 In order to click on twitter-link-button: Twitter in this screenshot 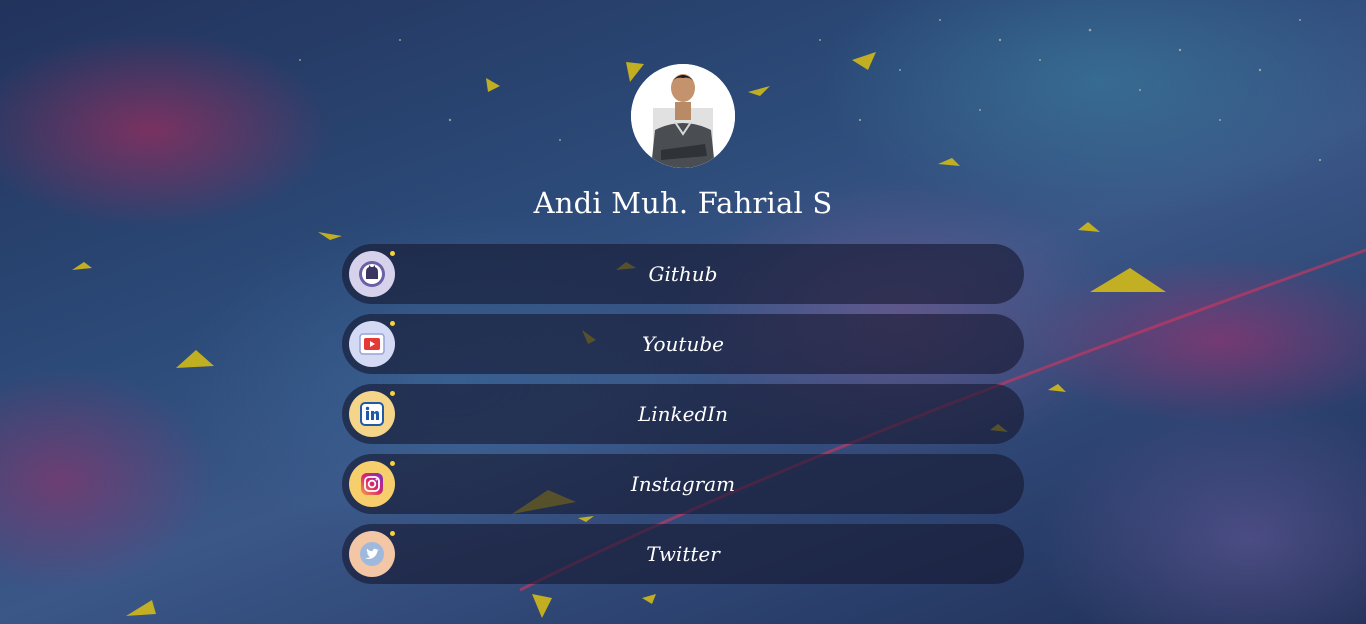, I will do `click(683, 554)`.